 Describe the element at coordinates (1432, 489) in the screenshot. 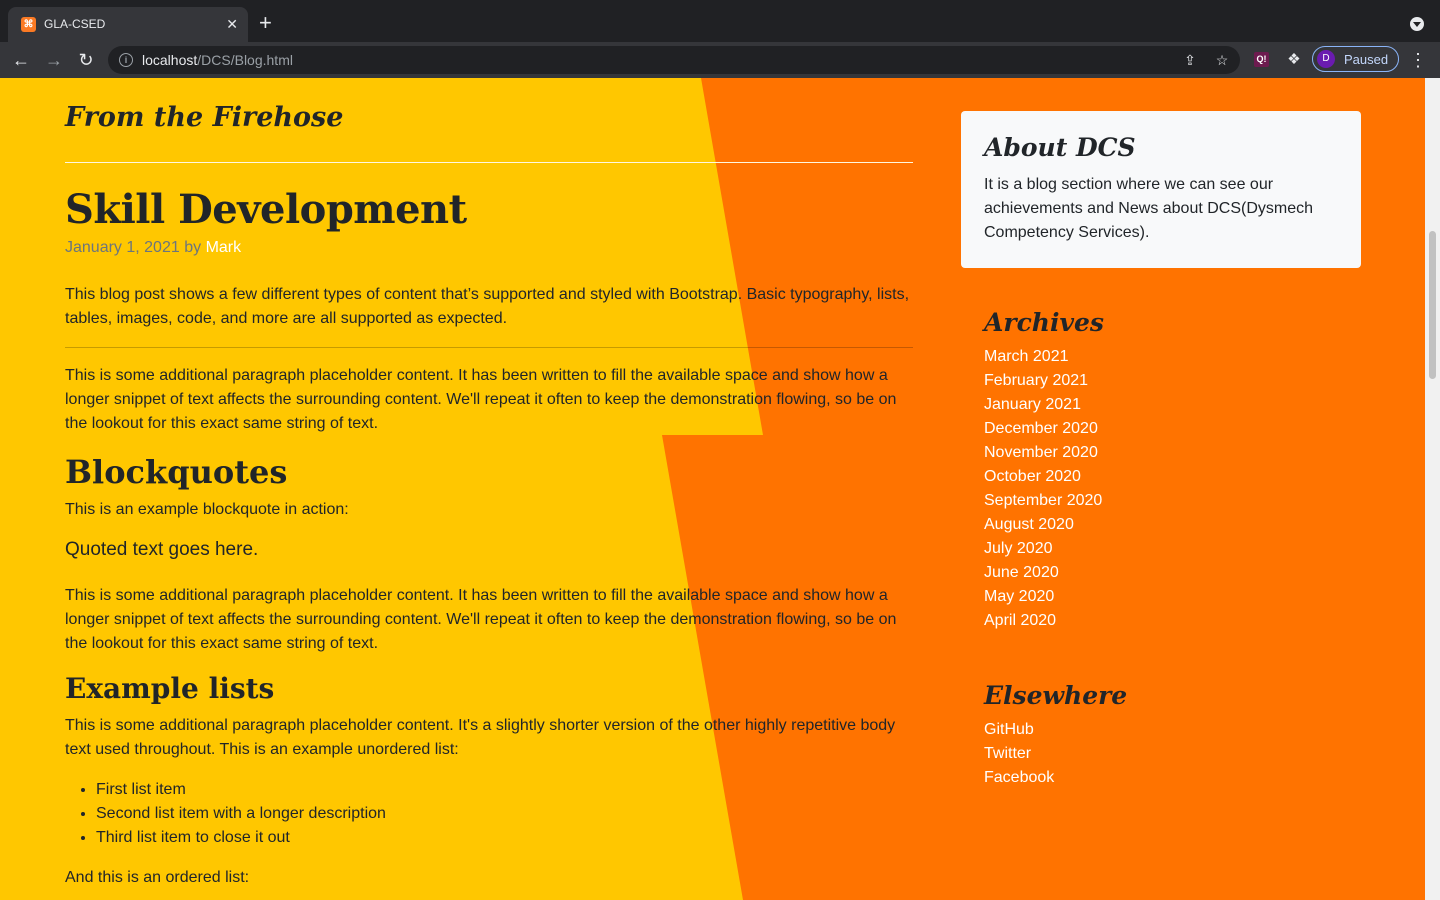

I see `page-scrollbar` at that location.